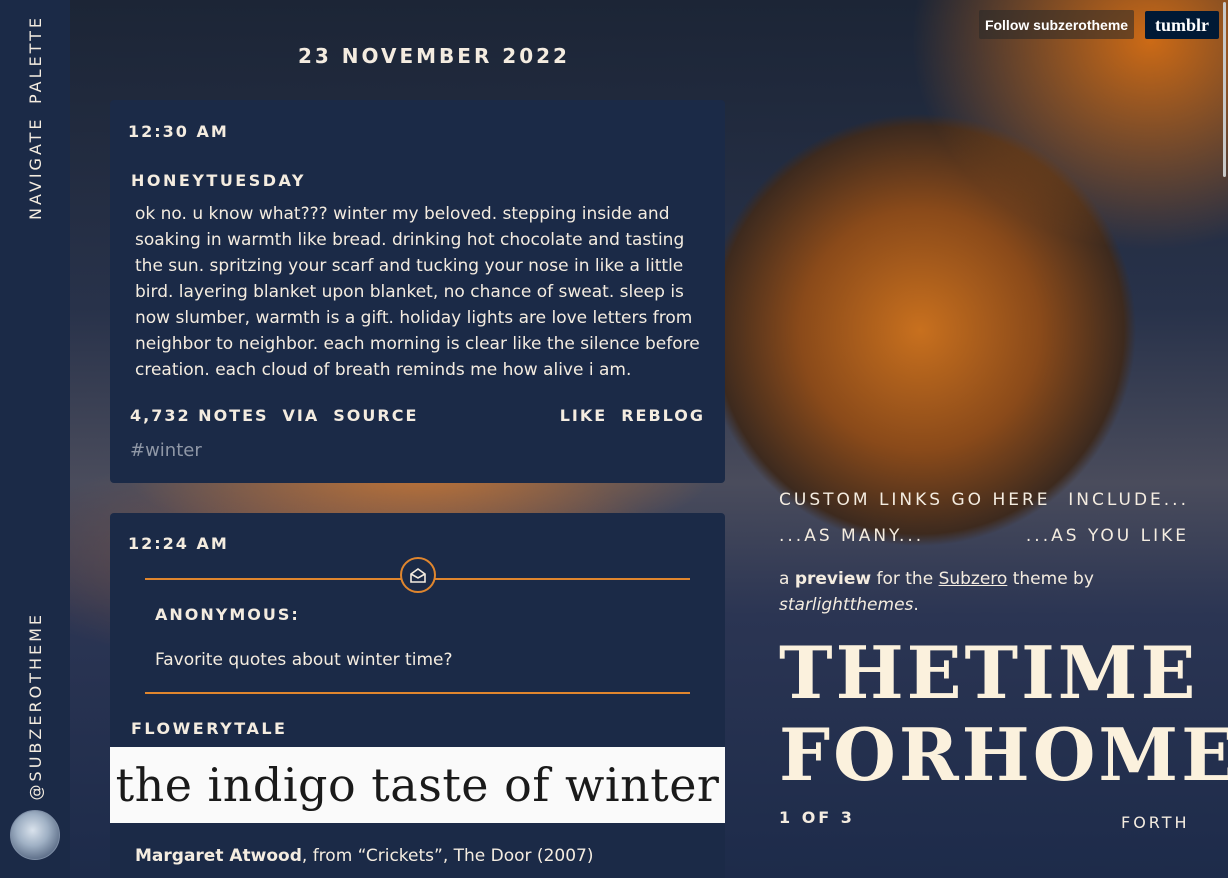 This screenshot has height=878, width=1228. Describe the element at coordinates (218, 180) in the screenshot. I see `post-username: HONEYTUESDAY` at that location.